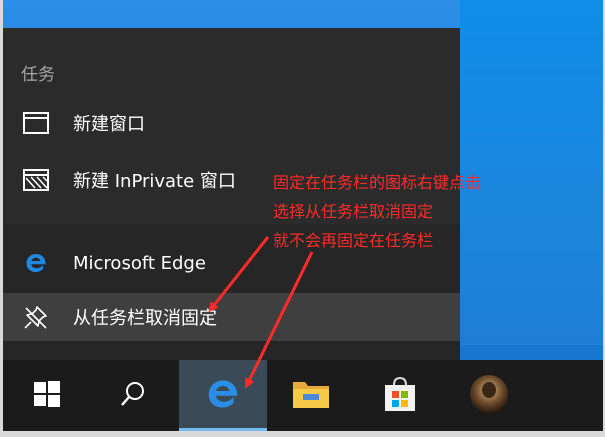 The height and width of the screenshot is (437, 605). What do you see at coordinates (145, 318) in the screenshot?
I see `unpin-from-taskbar-label: 从任务栏取消固定` at bounding box center [145, 318].